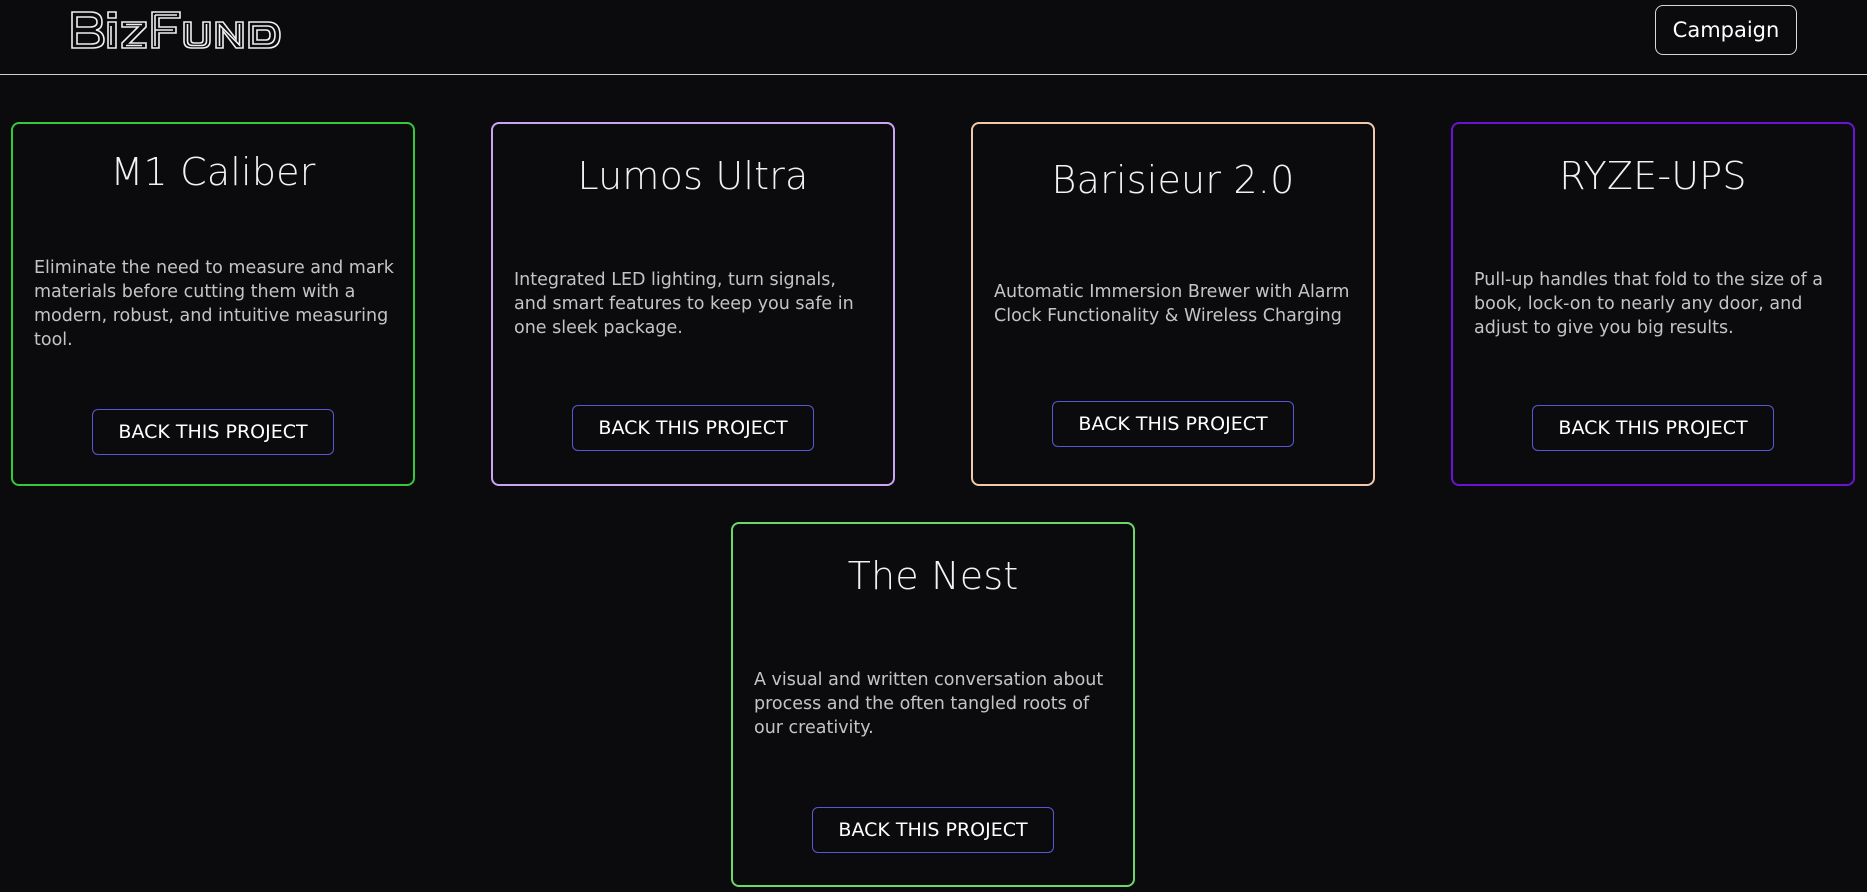 This screenshot has width=1867, height=892. I want to click on campaign-button: Campaign, so click(1726, 30).